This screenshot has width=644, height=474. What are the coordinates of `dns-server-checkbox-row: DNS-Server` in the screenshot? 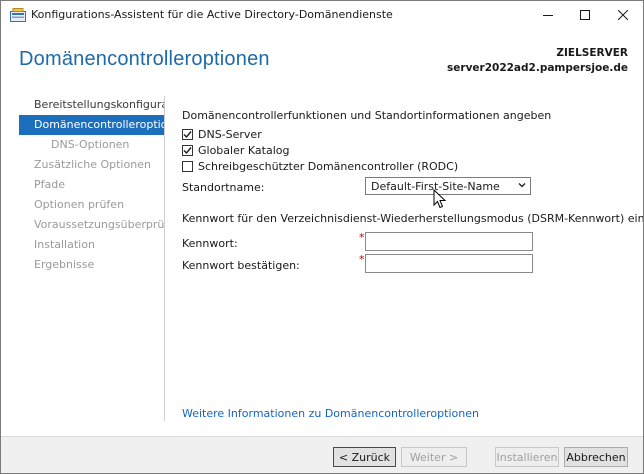 It's located at (222, 134).